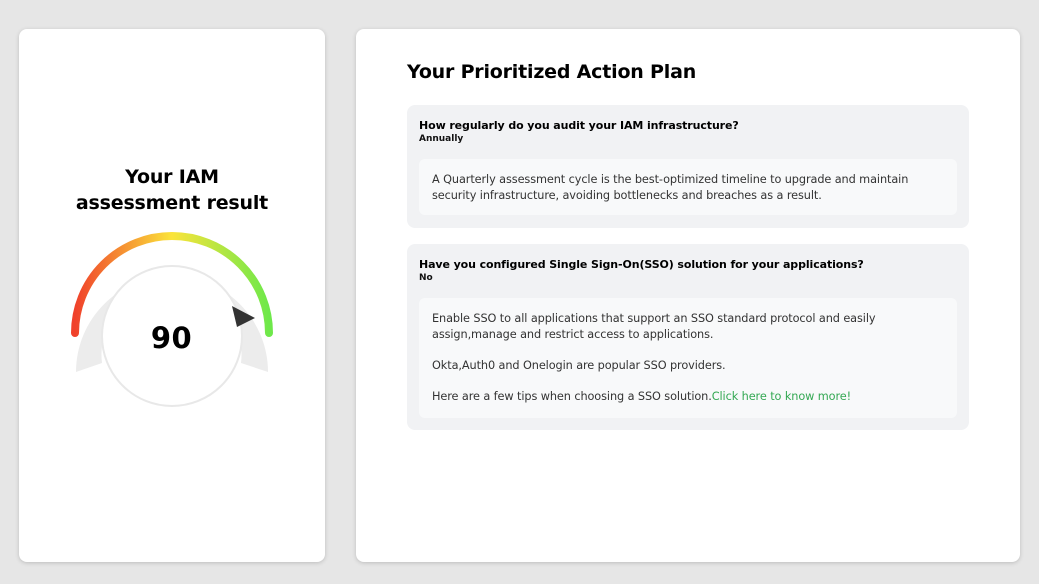 The image size is (1039, 584). Describe the element at coordinates (426, 278) in the screenshot. I see `action-item-answer: No` at that location.